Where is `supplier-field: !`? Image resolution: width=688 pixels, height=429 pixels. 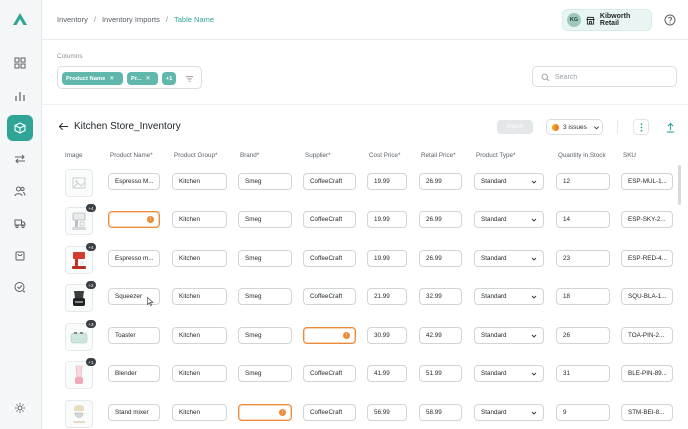
supplier-field: ! is located at coordinates (329, 335).